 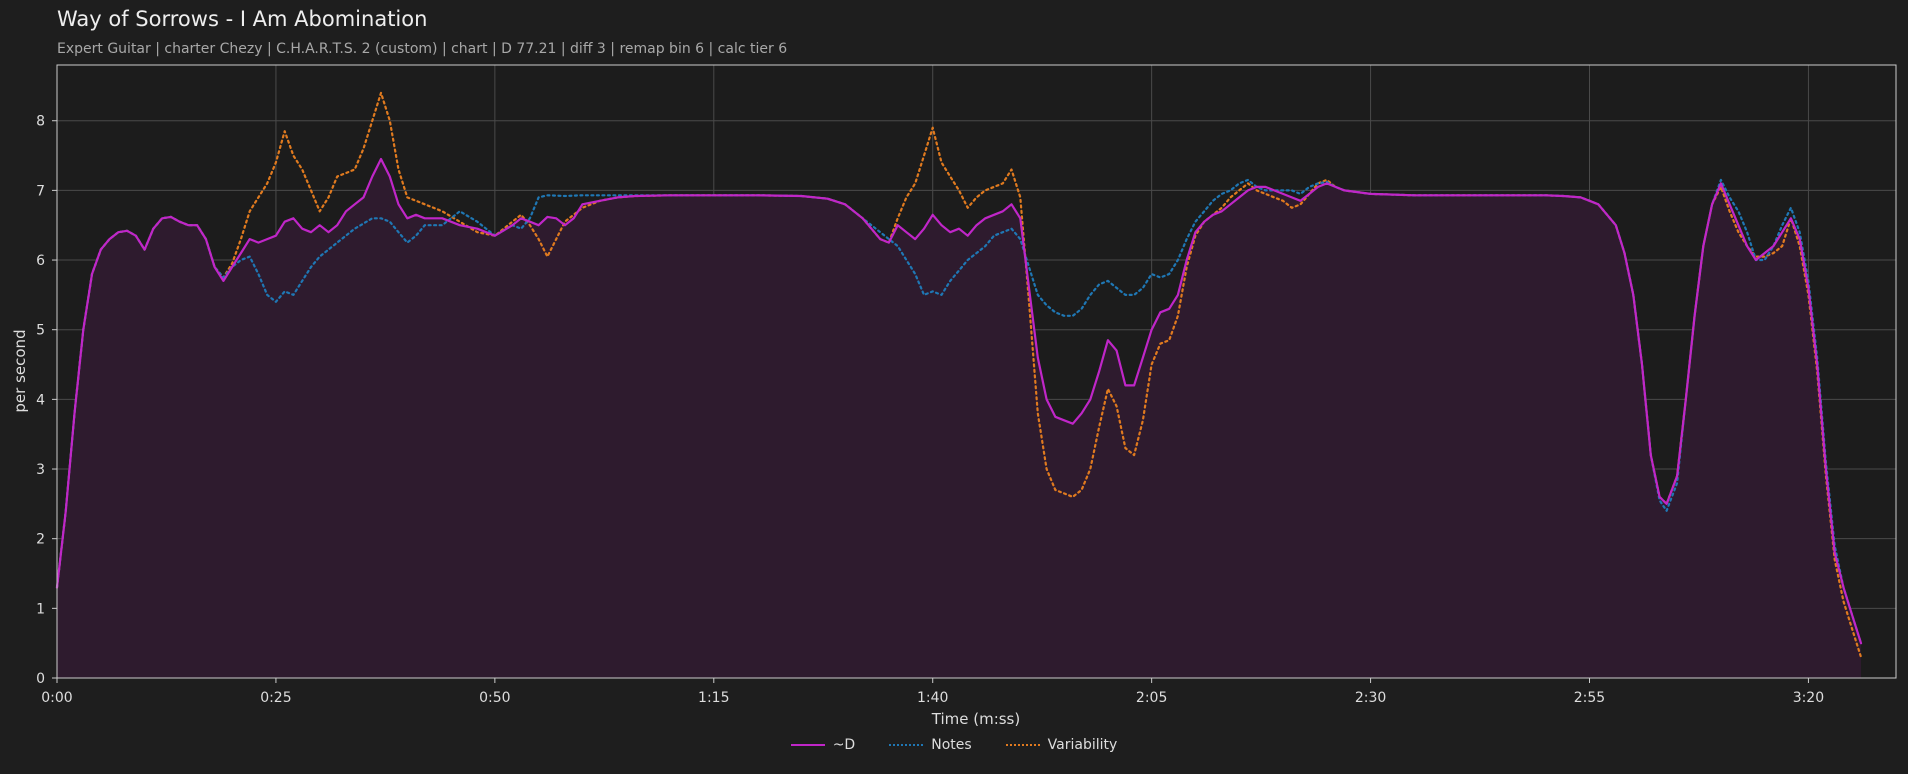 I want to click on legend-swatch-notes, so click(x=906, y=745).